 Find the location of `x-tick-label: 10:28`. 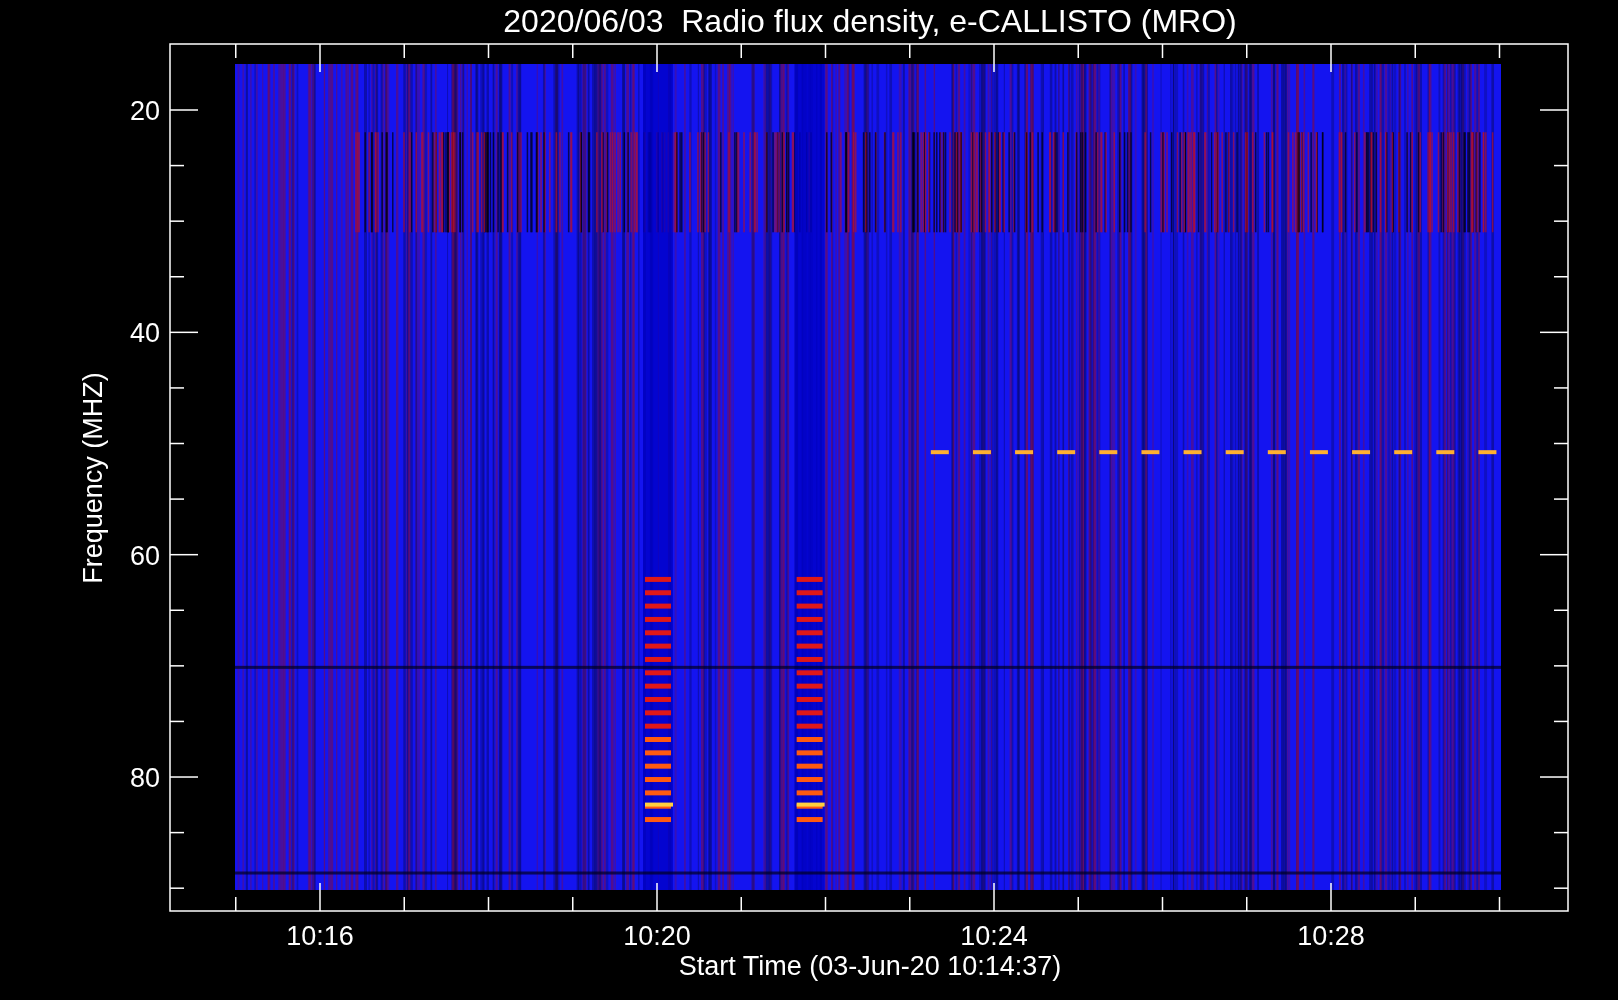

x-tick-label: 10:28 is located at coordinates (1331, 936).